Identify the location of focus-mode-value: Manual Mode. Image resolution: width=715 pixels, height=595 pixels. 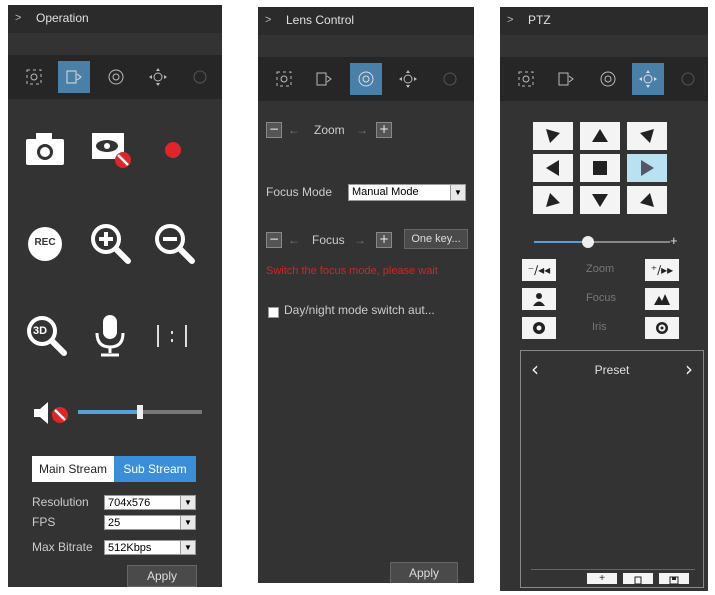
(385, 192).